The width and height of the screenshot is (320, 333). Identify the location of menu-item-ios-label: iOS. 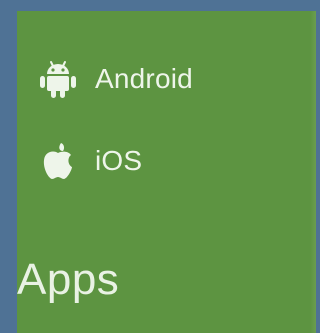
(119, 160).